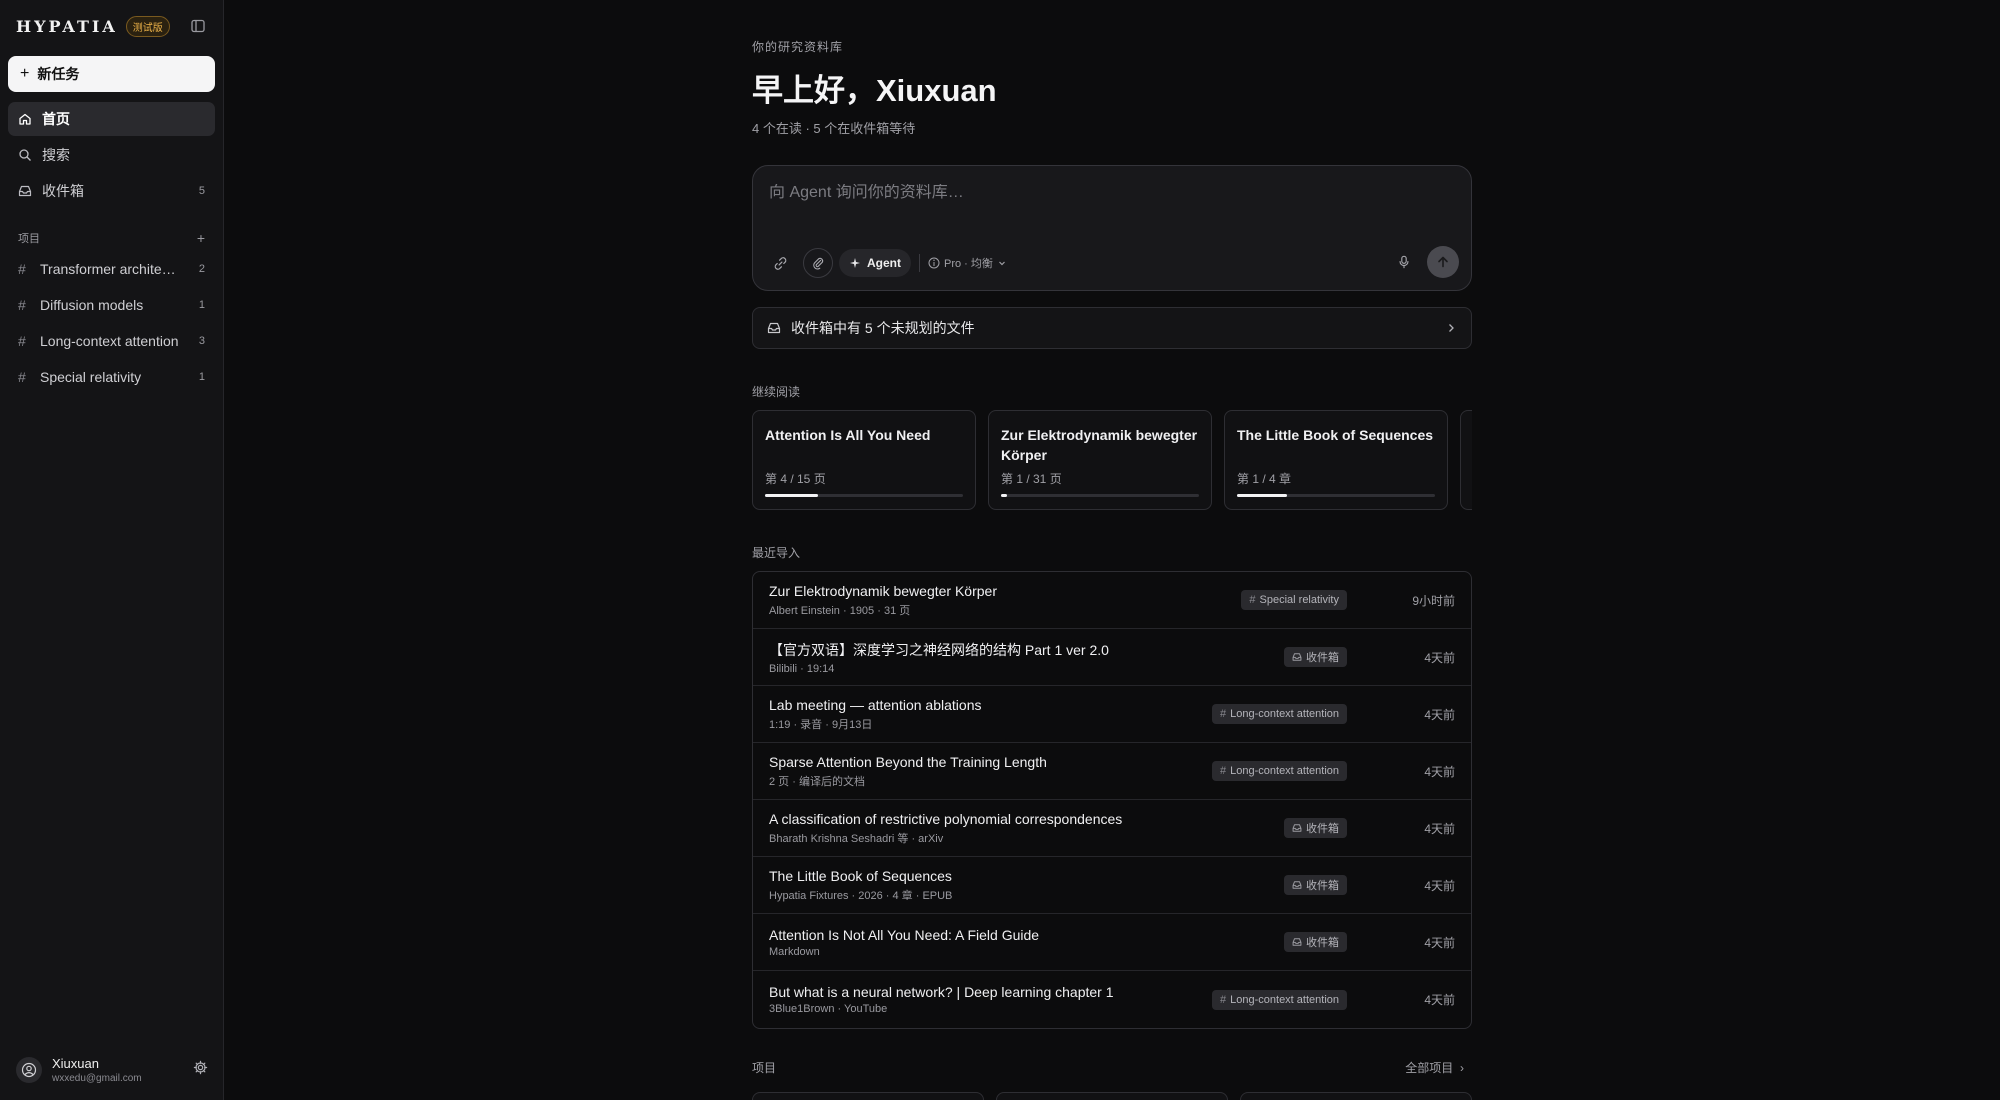 This screenshot has width=2000, height=1100. Describe the element at coordinates (828, 1009) in the screenshot. I see `row-subtitle: 3Blue1Brown · YouTube` at that location.